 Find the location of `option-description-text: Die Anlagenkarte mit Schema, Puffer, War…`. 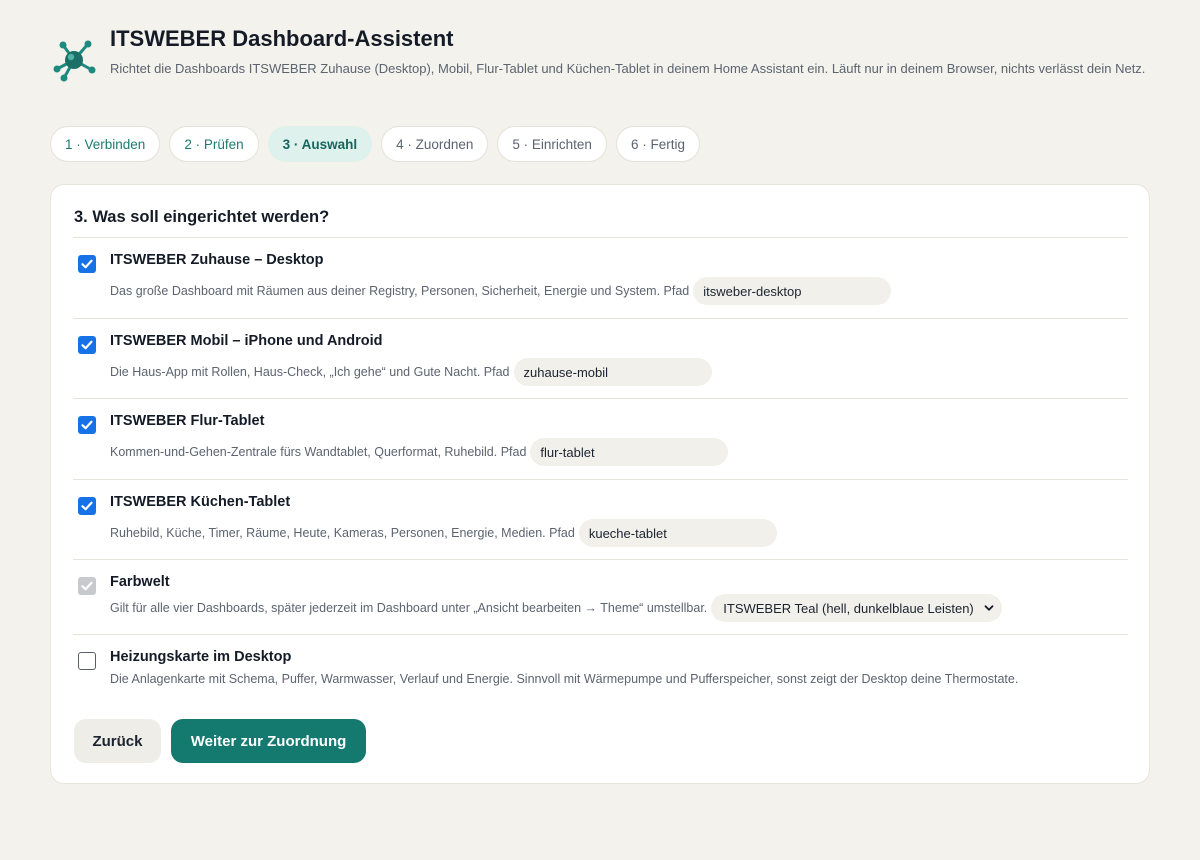

option-description-text: Die Anlagenkarte mit Schema, Puffer, War… is located at coordinates (564, 679).